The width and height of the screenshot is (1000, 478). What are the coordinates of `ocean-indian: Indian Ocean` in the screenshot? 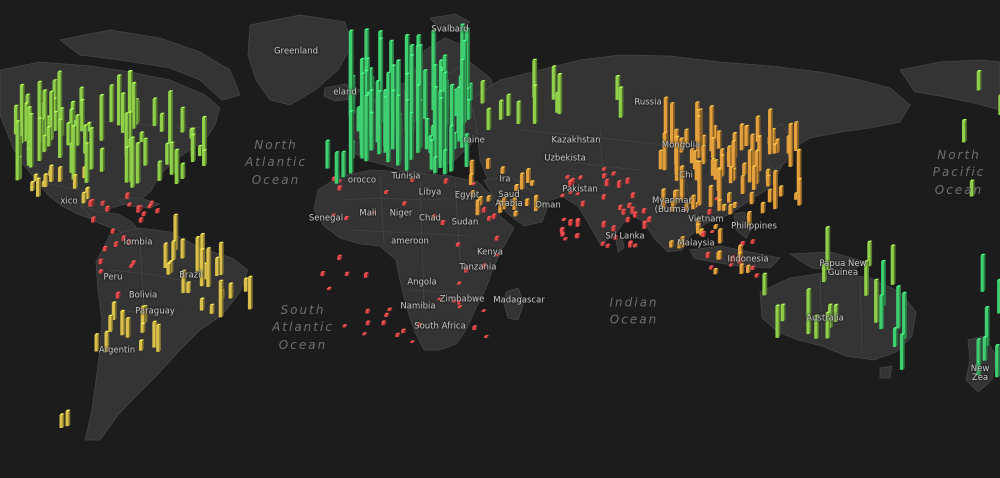 It's located at (634, 311).